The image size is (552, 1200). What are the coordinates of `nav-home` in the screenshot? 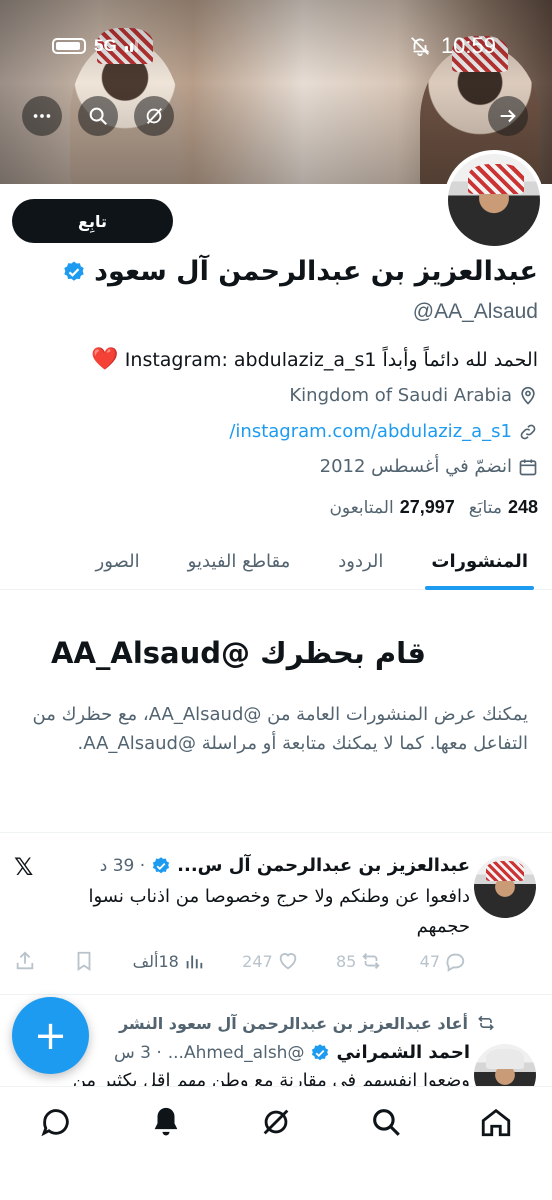 It's located at (496, 1122).